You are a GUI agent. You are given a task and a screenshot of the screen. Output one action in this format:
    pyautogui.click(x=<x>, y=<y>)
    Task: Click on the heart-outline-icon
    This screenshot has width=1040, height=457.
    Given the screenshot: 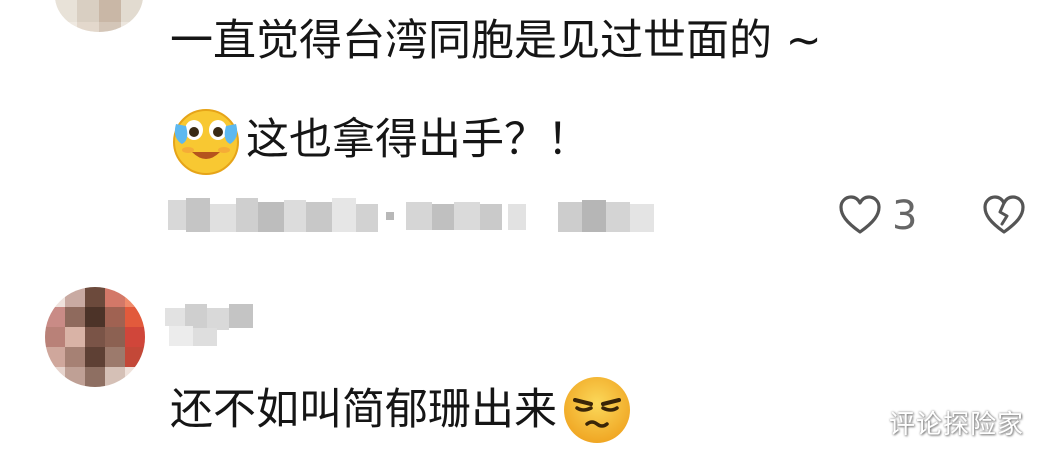 What is the action you would take?
    pyautogui.click(x=860, y=215)
    